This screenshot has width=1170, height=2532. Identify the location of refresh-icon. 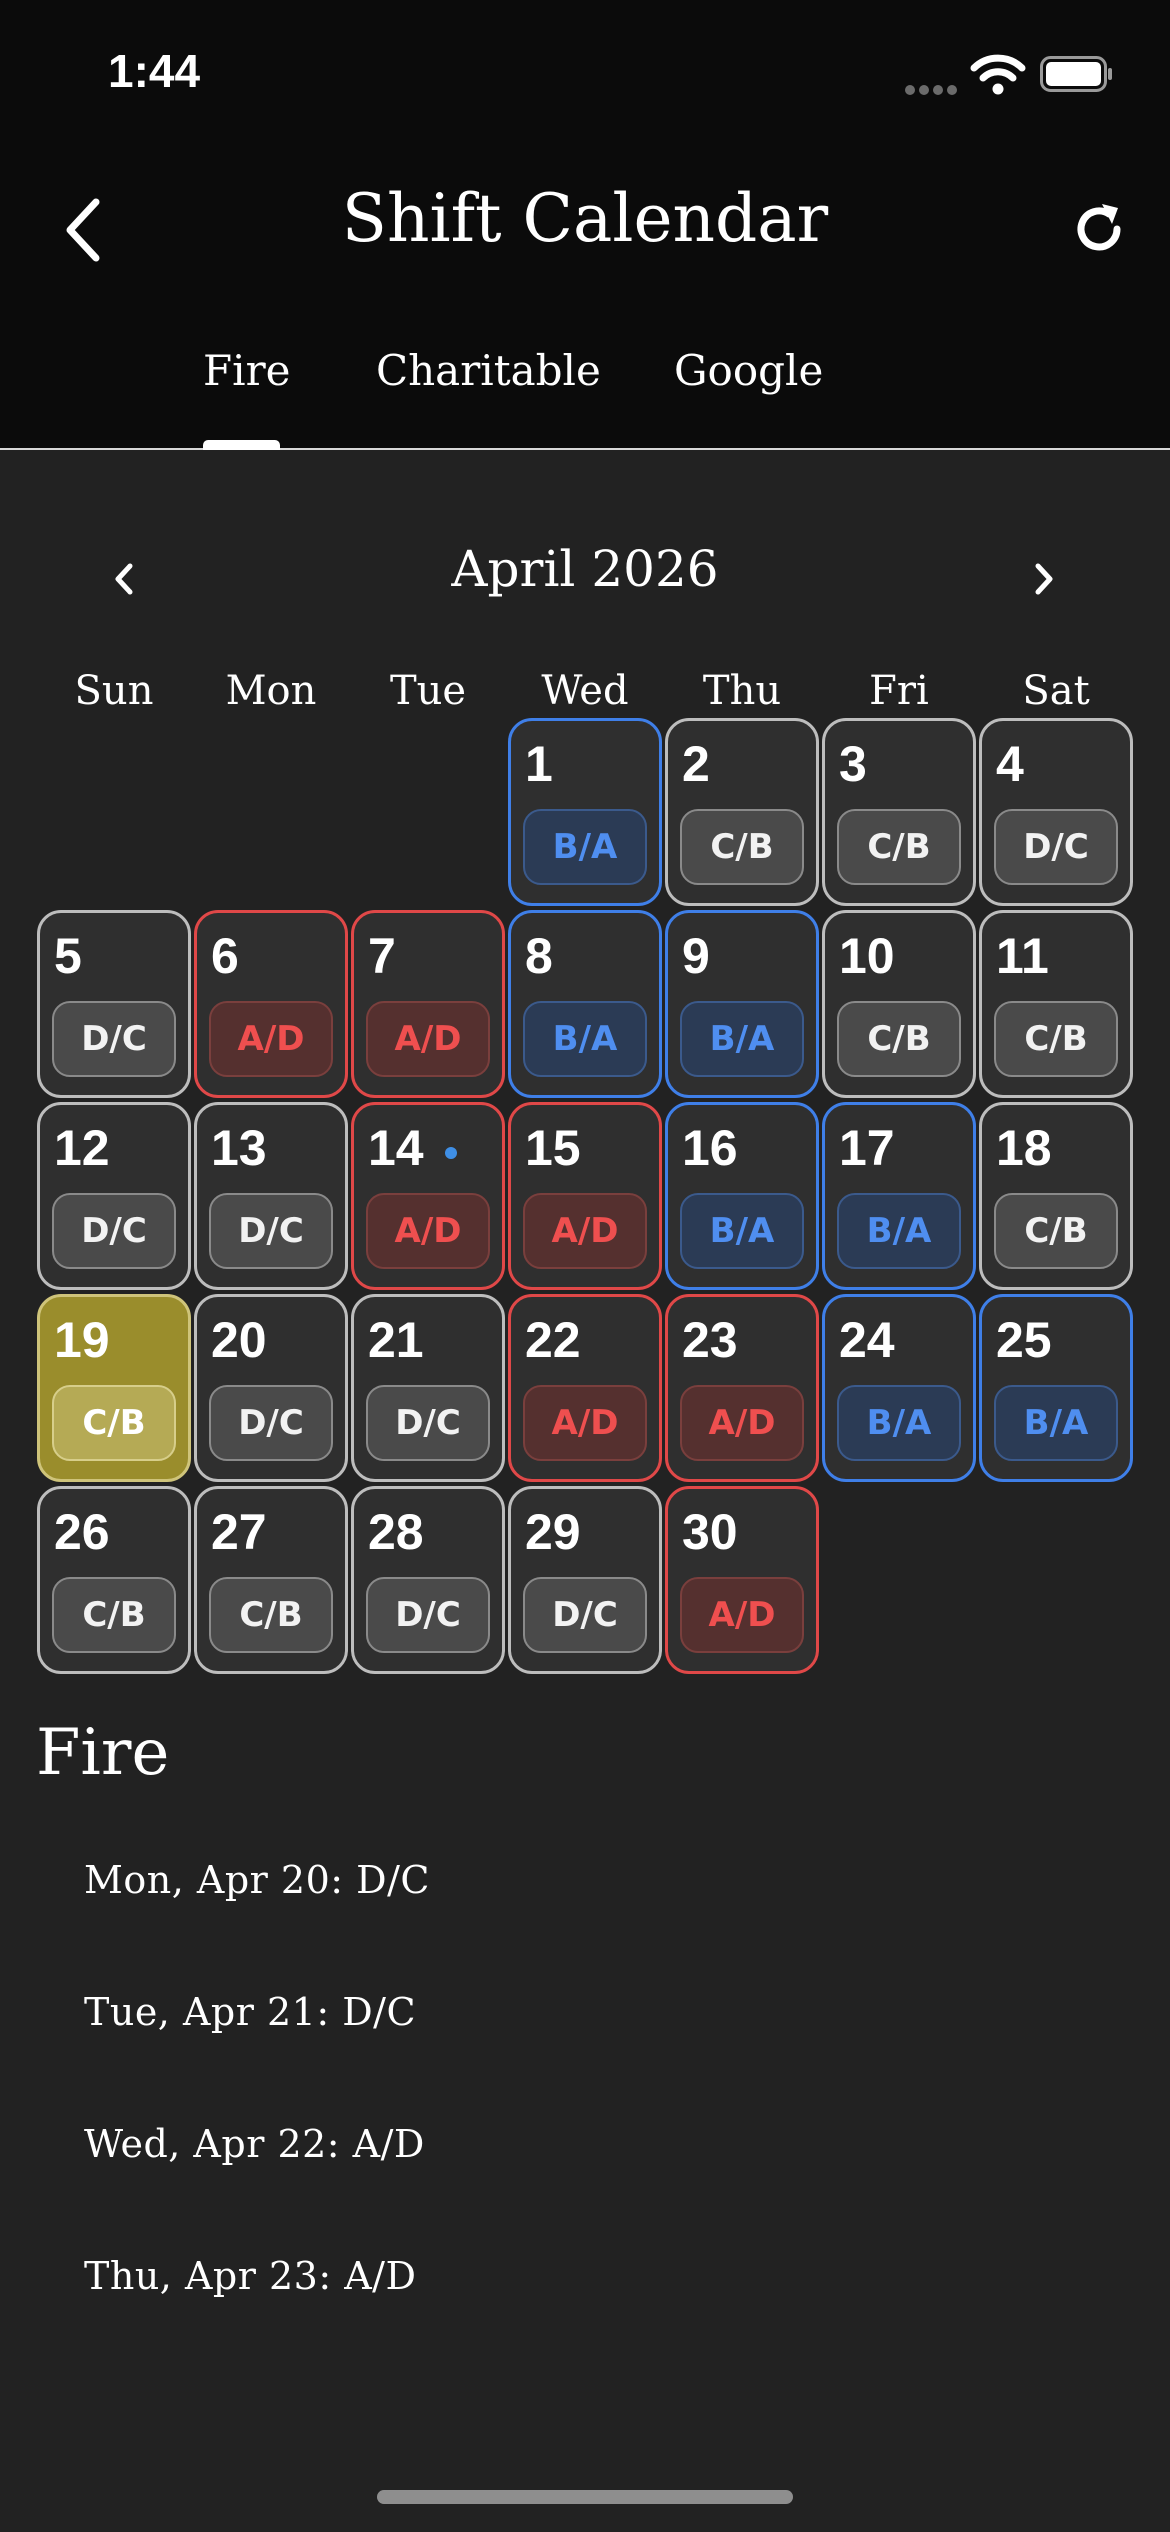
(1099, 229).